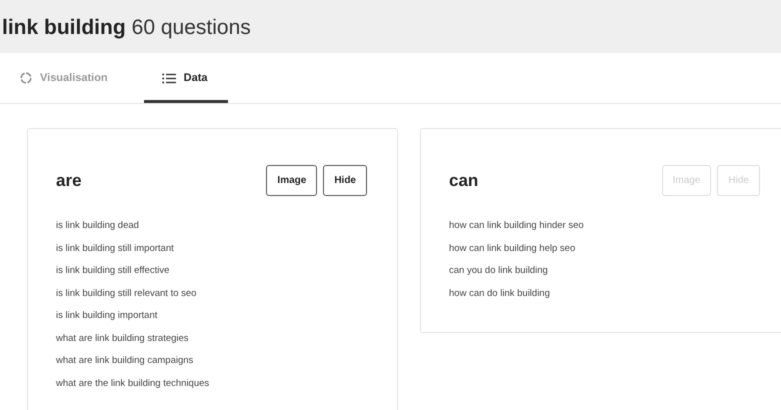  Describe the element at coordinates (191, 28) in the screenshot. I see `question-count: 60 questions` at that location.